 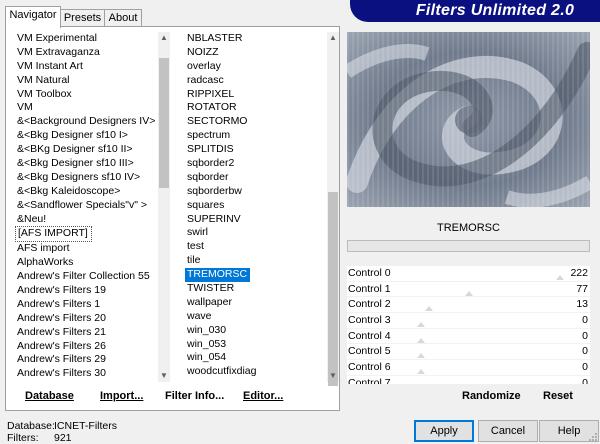 I want to click on filter-list-item: RIPPIXEL, so click(x=256, y=95).